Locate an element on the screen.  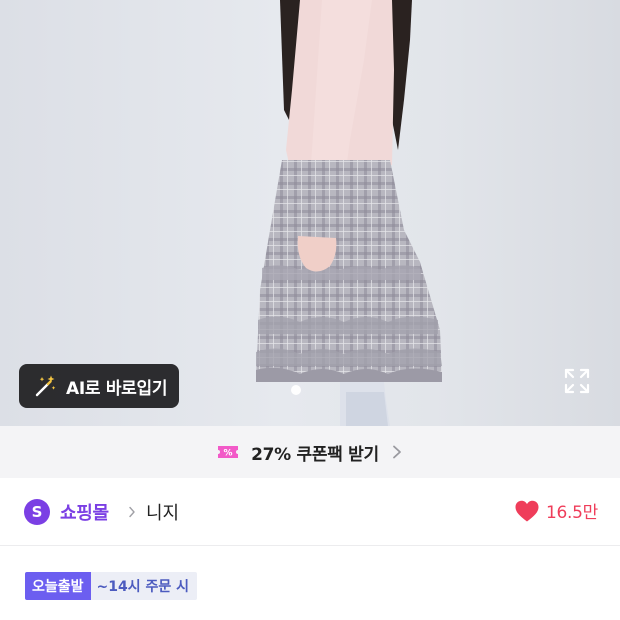
ai-try-on-button: AI로 바로입기 is located at coordinates (99, 386).